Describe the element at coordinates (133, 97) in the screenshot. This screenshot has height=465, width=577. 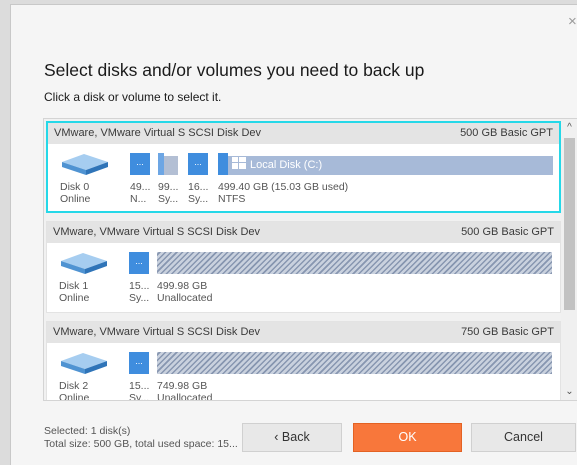
I see `dialog-subtitle: Click a disk or volume to select it.` at that location.